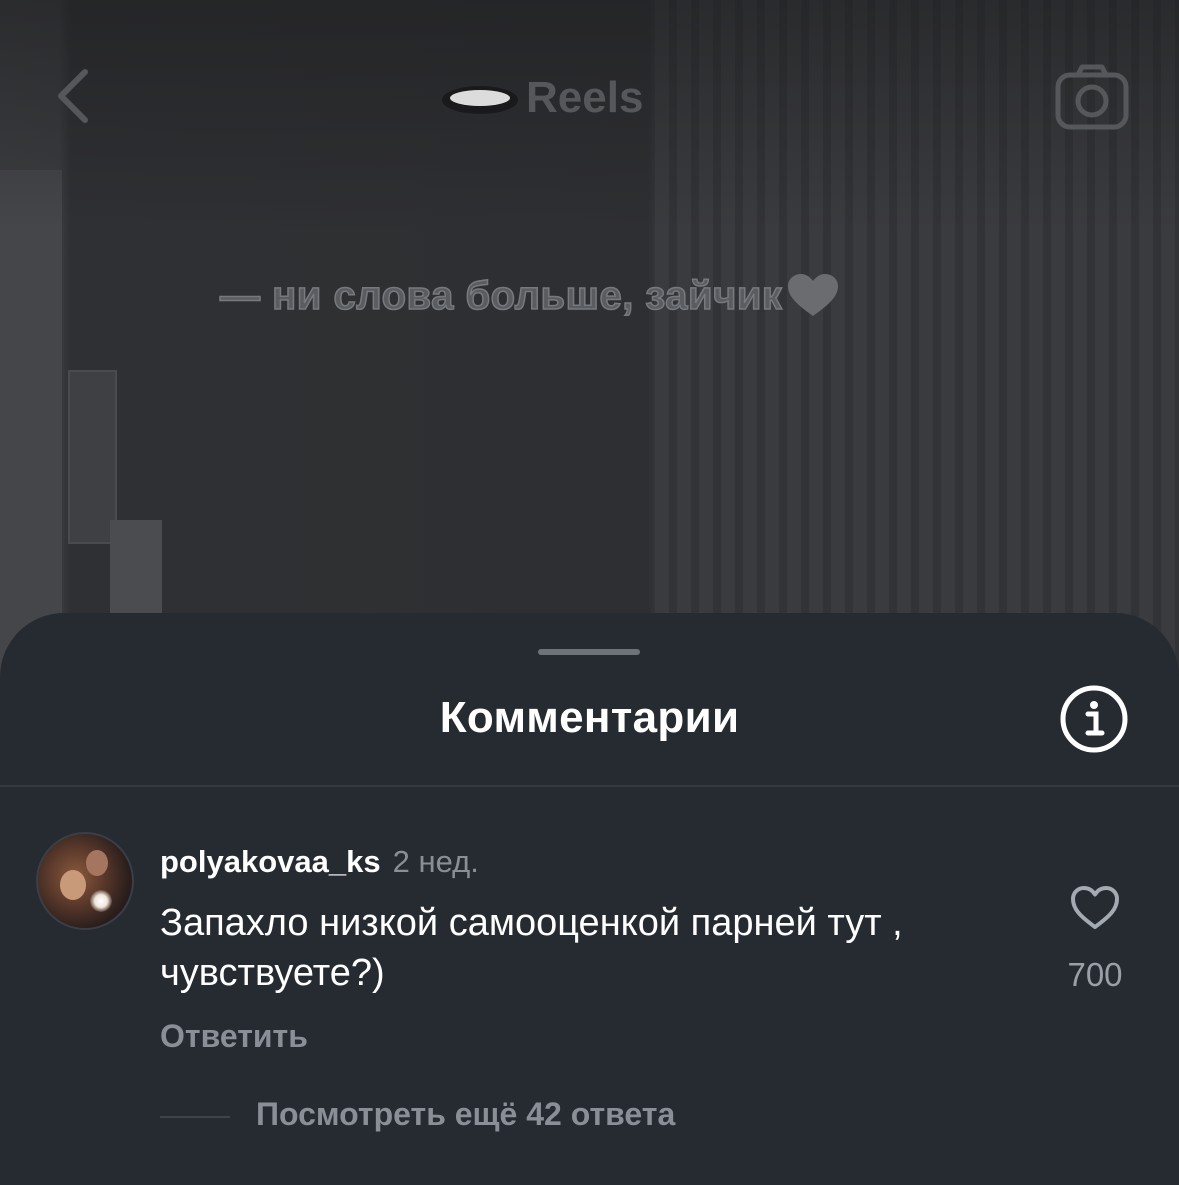 This screenshot has width=1179, height=1185. I want to click on avatar, so click(85, 881).